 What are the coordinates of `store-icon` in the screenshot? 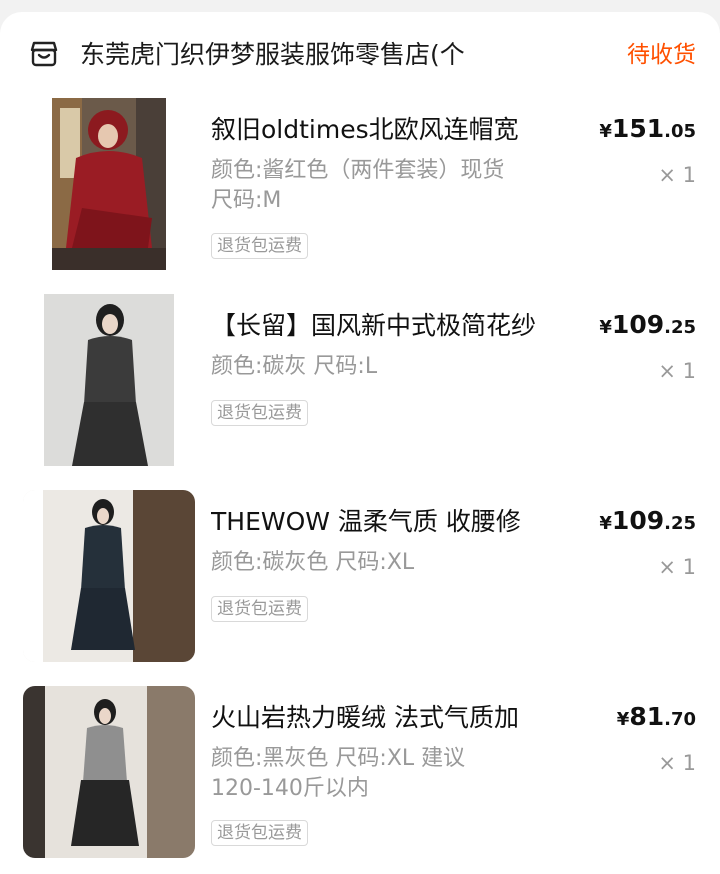 It's located at (44, 54).